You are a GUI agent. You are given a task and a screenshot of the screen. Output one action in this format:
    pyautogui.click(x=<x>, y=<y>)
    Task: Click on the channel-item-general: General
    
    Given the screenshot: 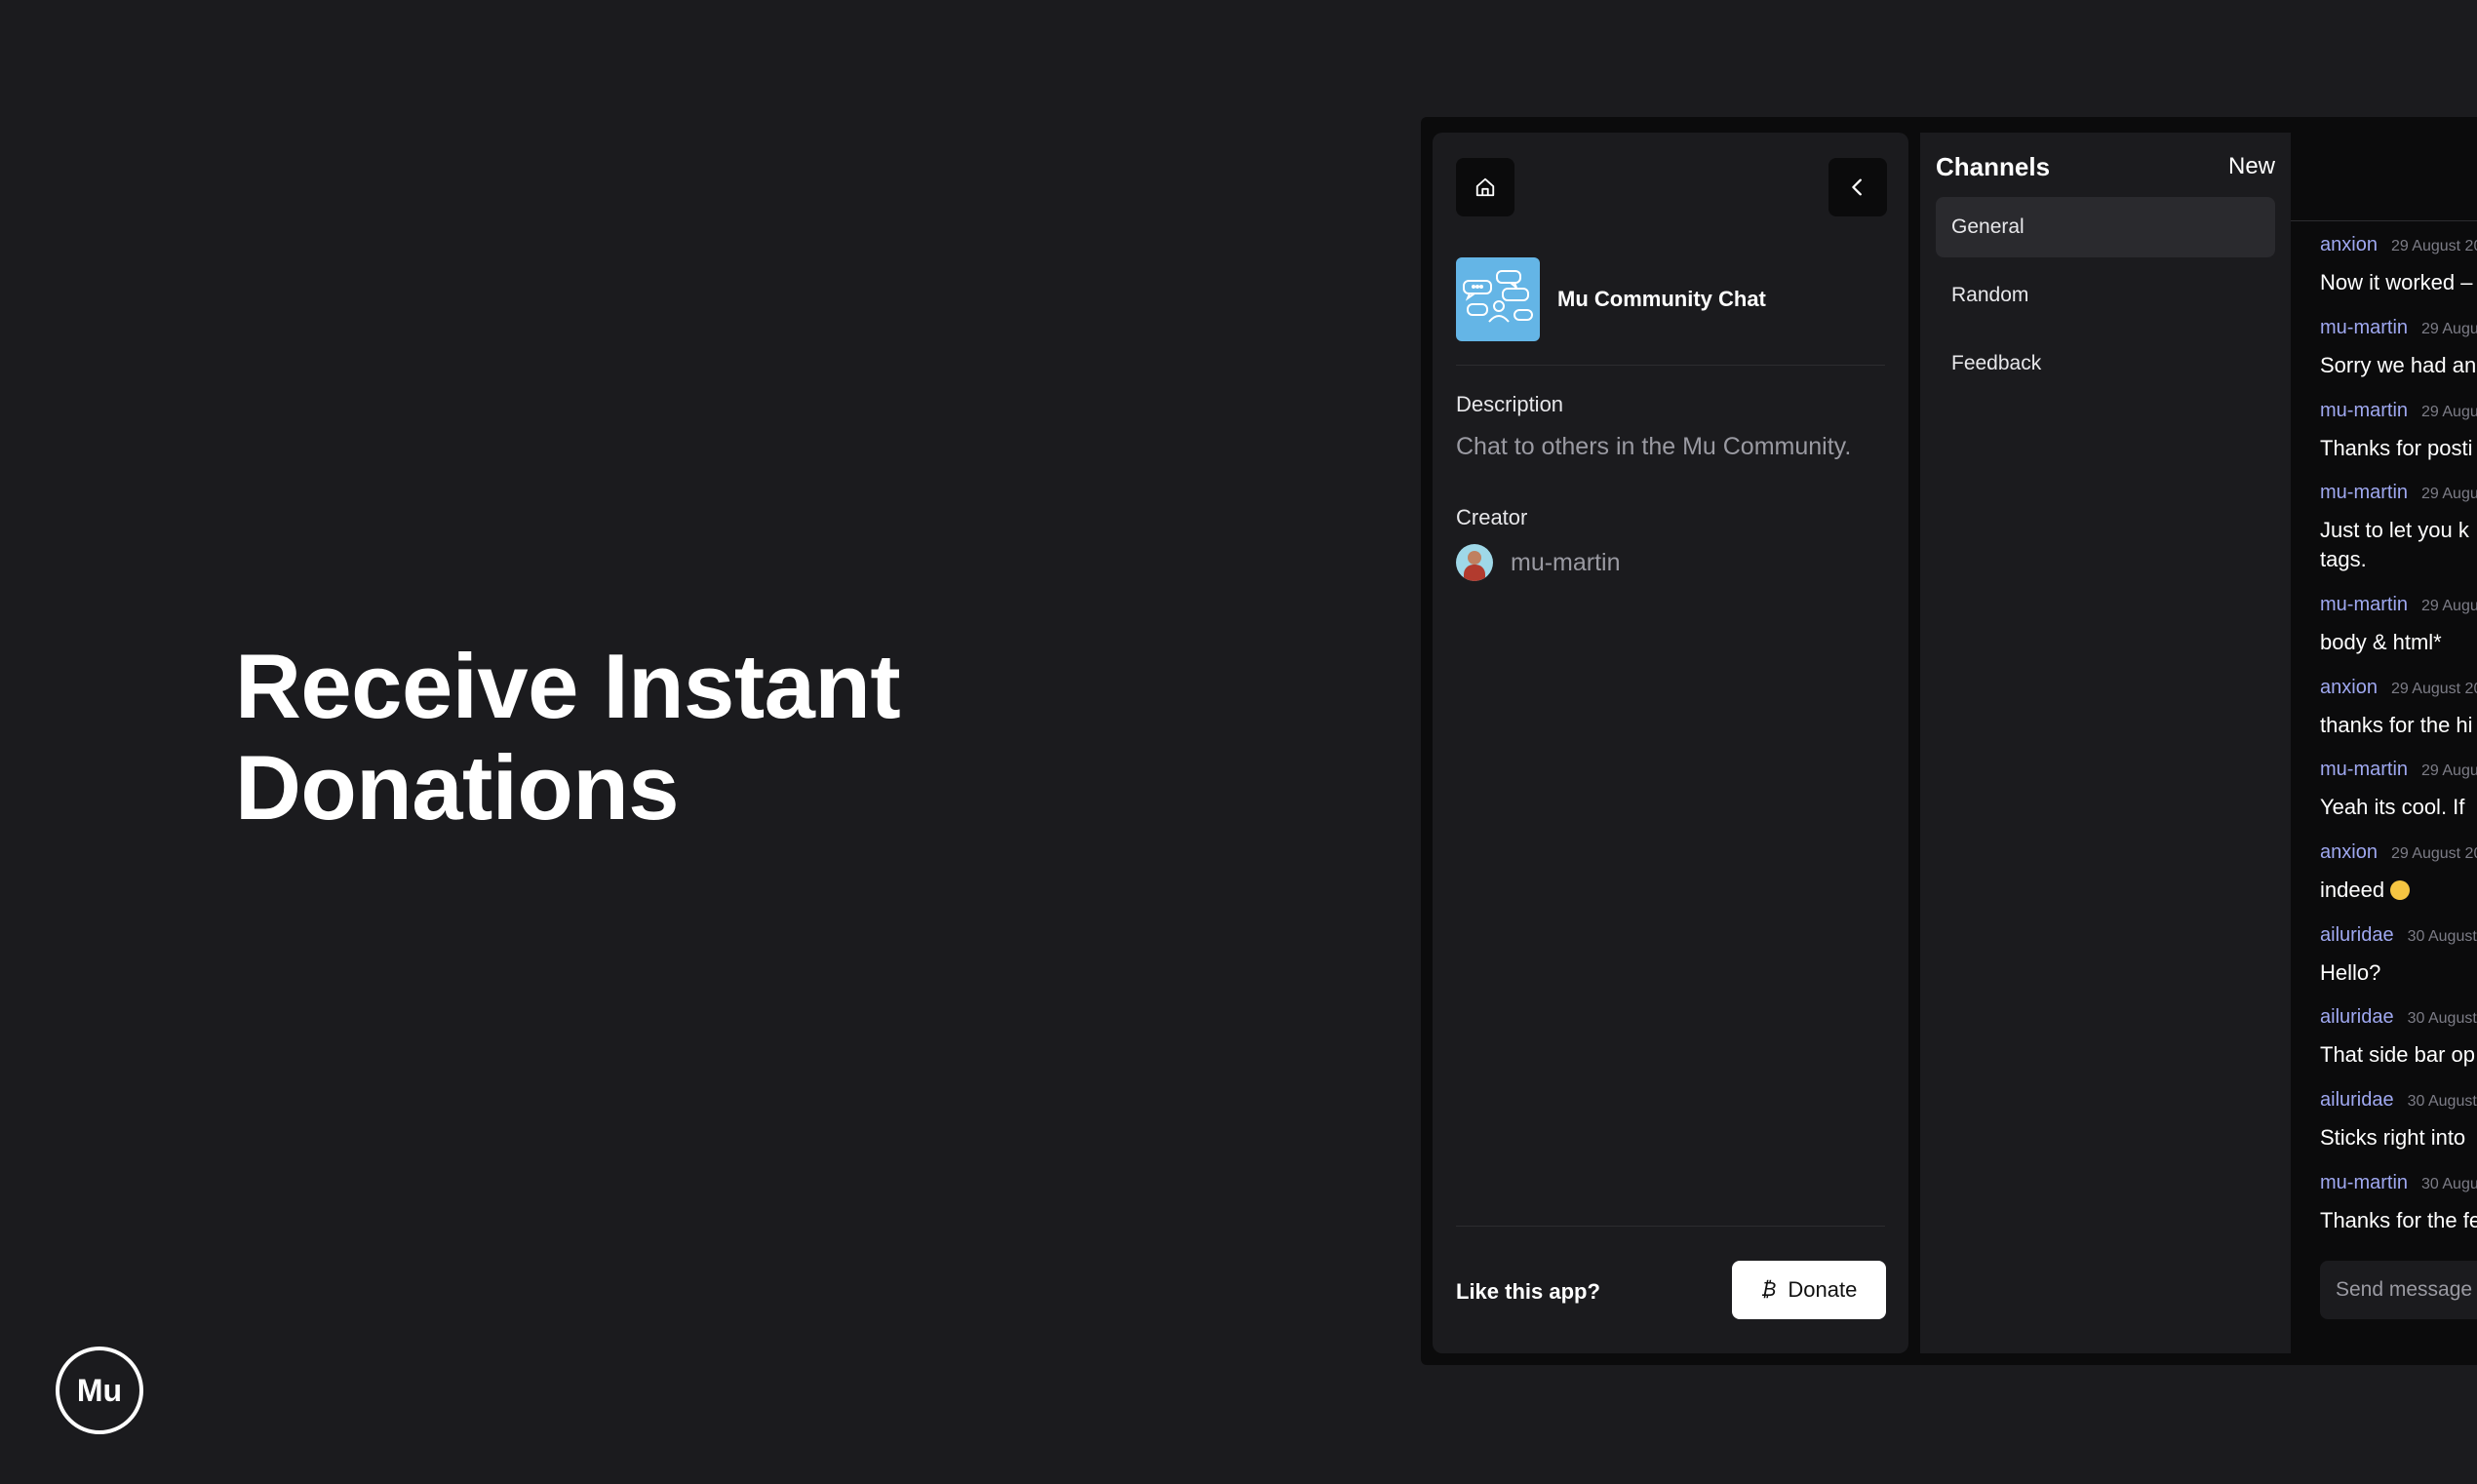 What is the action you would take?
    pyautogui.click(x=2105, y=227)
    